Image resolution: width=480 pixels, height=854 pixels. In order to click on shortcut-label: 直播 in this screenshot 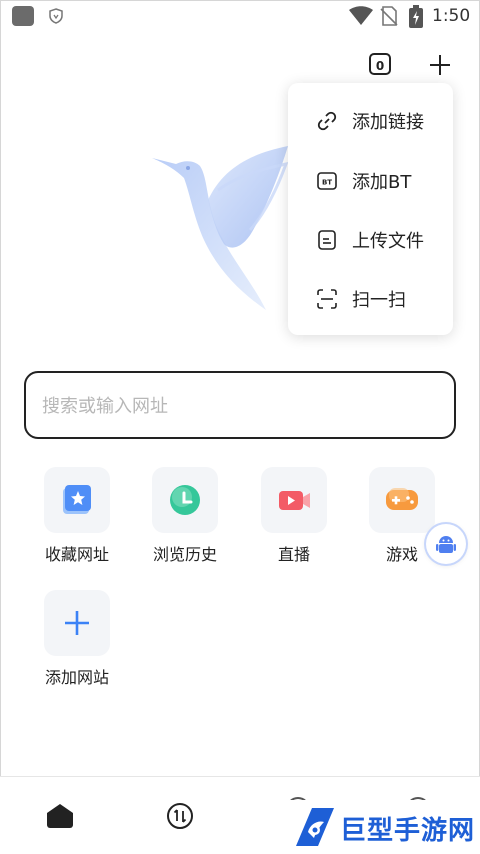, I will do `click(293, 554)`.